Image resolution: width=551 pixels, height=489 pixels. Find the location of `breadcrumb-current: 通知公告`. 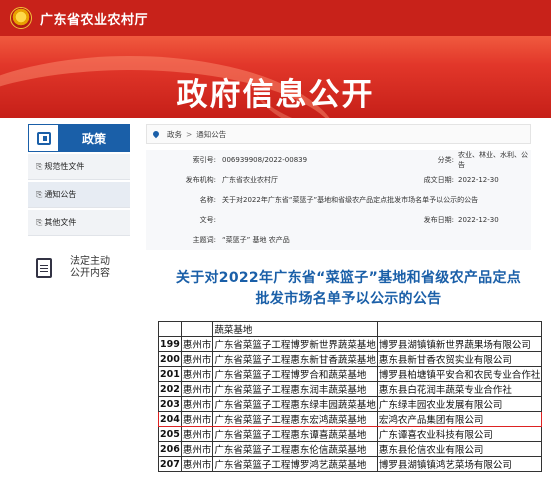

breadcrumb-current: 通知公告 is located at coordinates (211, 134).